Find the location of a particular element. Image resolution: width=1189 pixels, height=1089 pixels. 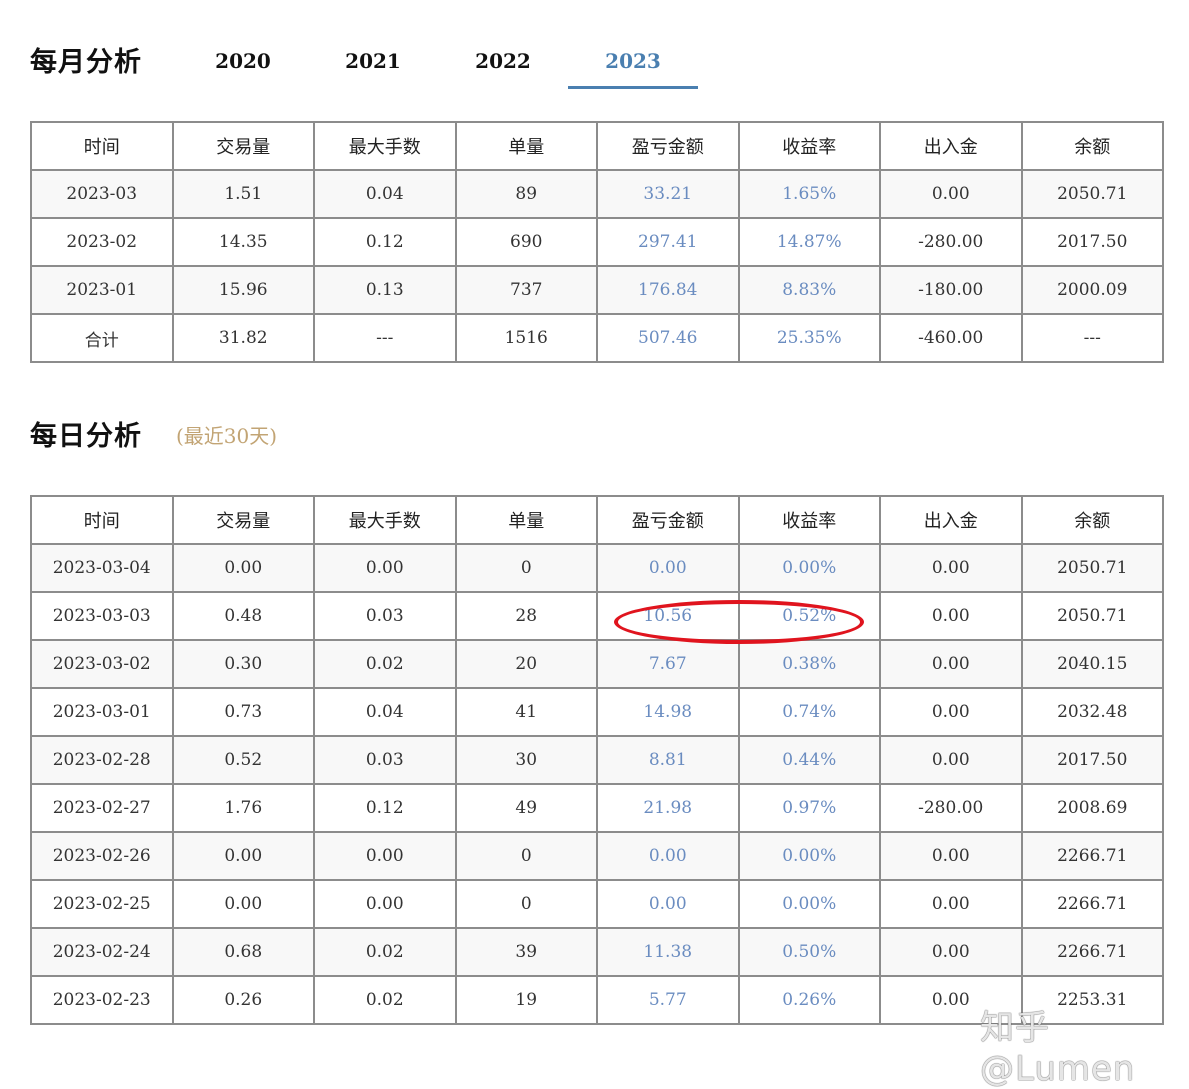

tab-2021: 2021 is located at coordinates (373, 63).